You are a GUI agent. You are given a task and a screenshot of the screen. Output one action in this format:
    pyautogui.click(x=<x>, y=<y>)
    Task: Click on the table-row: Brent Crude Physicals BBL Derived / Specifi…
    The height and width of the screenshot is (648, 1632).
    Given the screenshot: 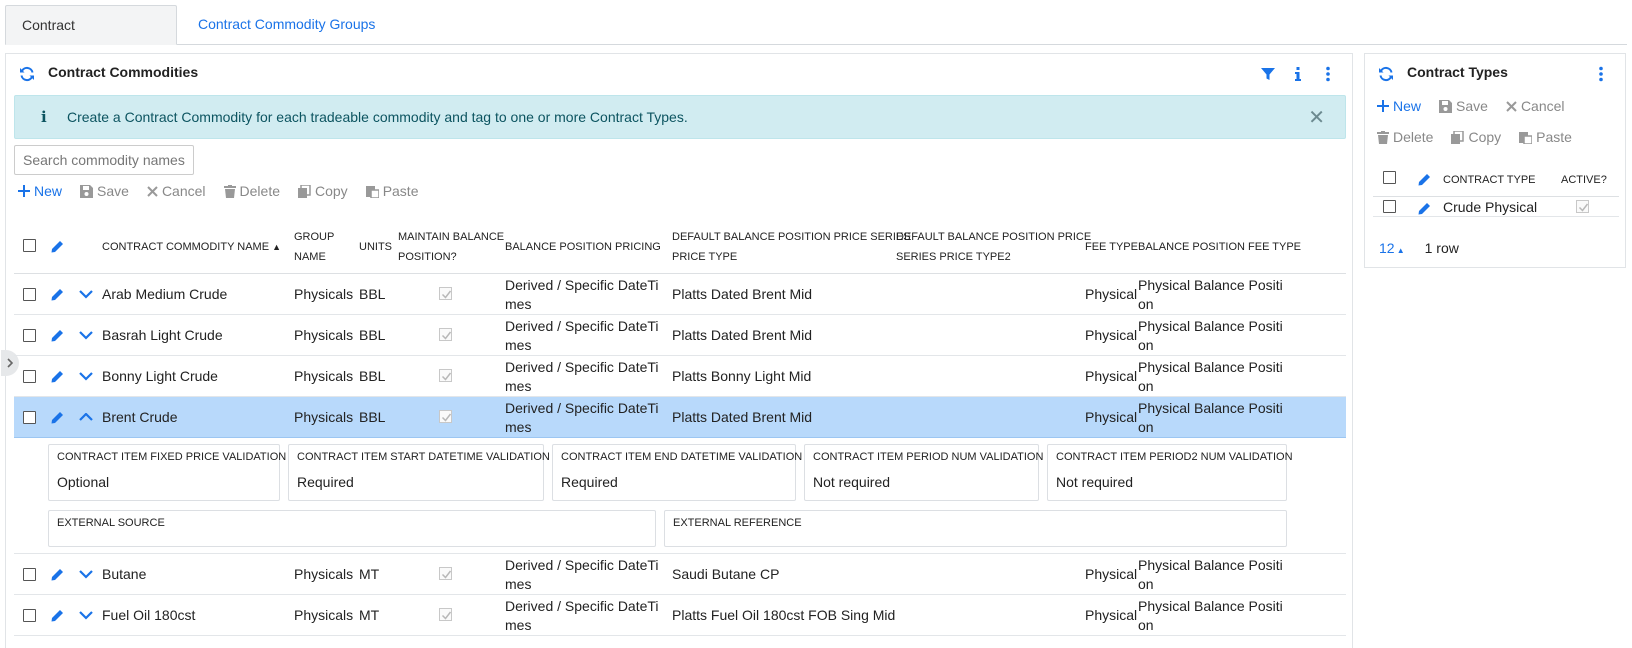 What is the action you would take?
    pyautogui.click(x=680, y=417)
    